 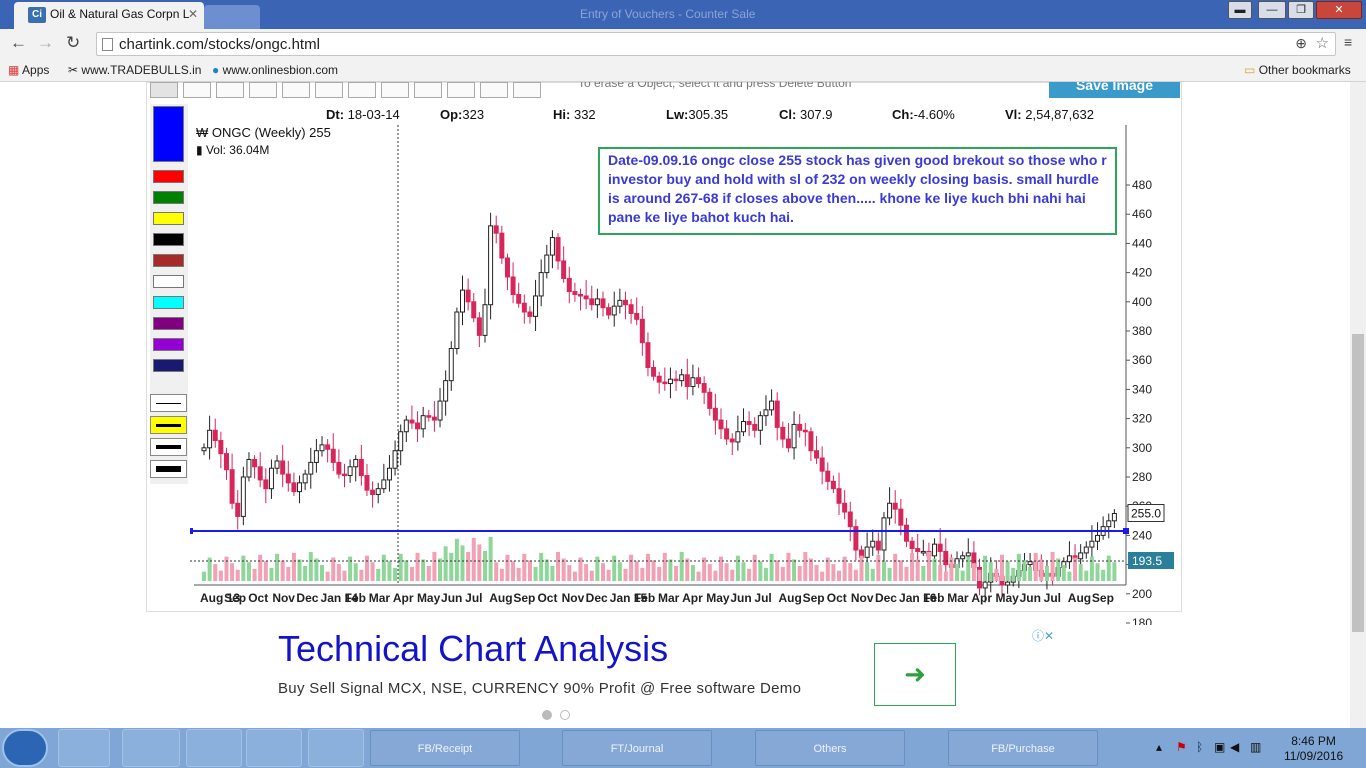 What do you see at coordinates (263, 90) in the screenshot?
I see `hline-tool-icon` at bounding box center [263, 90].